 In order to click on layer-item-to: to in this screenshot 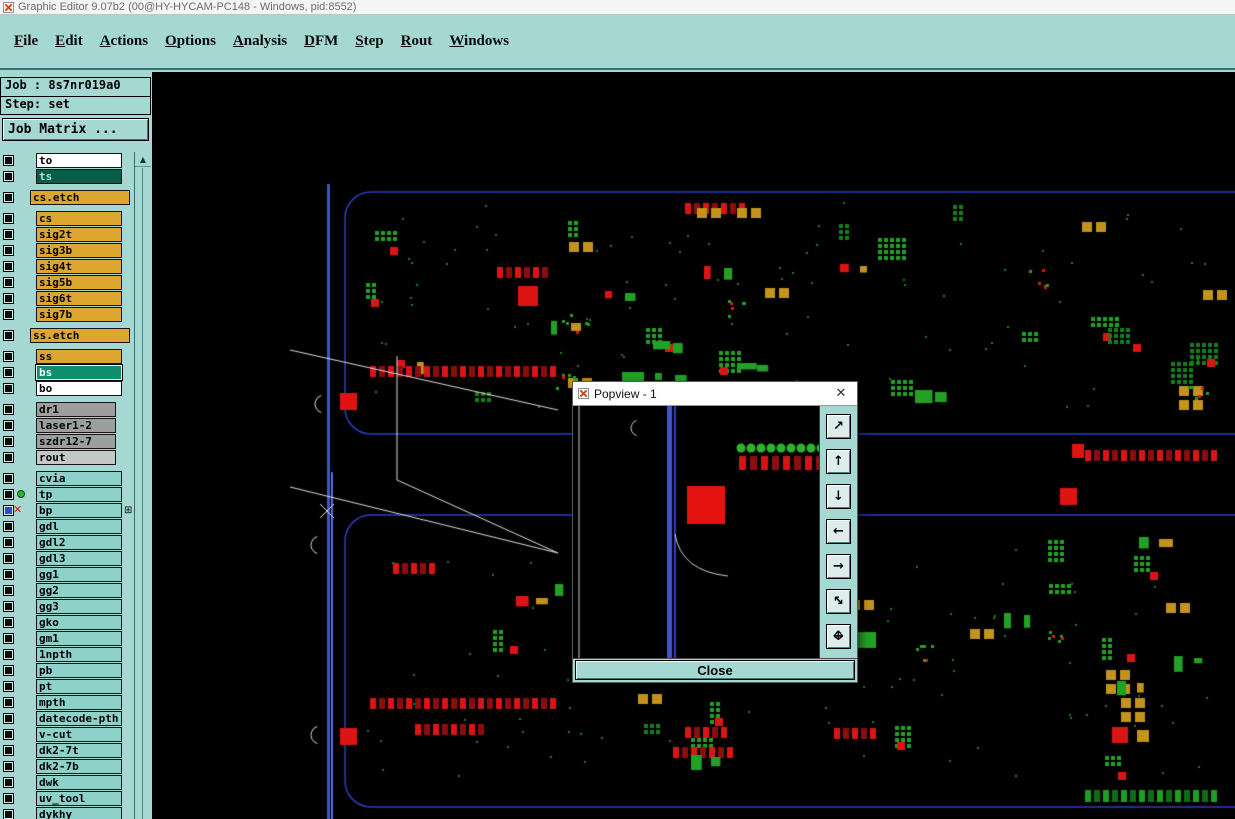, I will do `click(79, 160)`.